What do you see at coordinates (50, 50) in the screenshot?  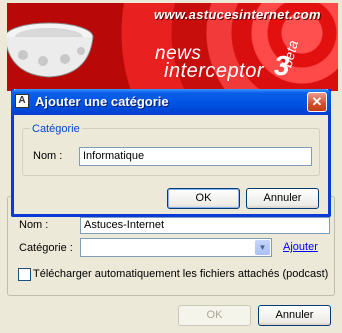 I see `pet-bowl-icon` at bounding box center [50, 50].